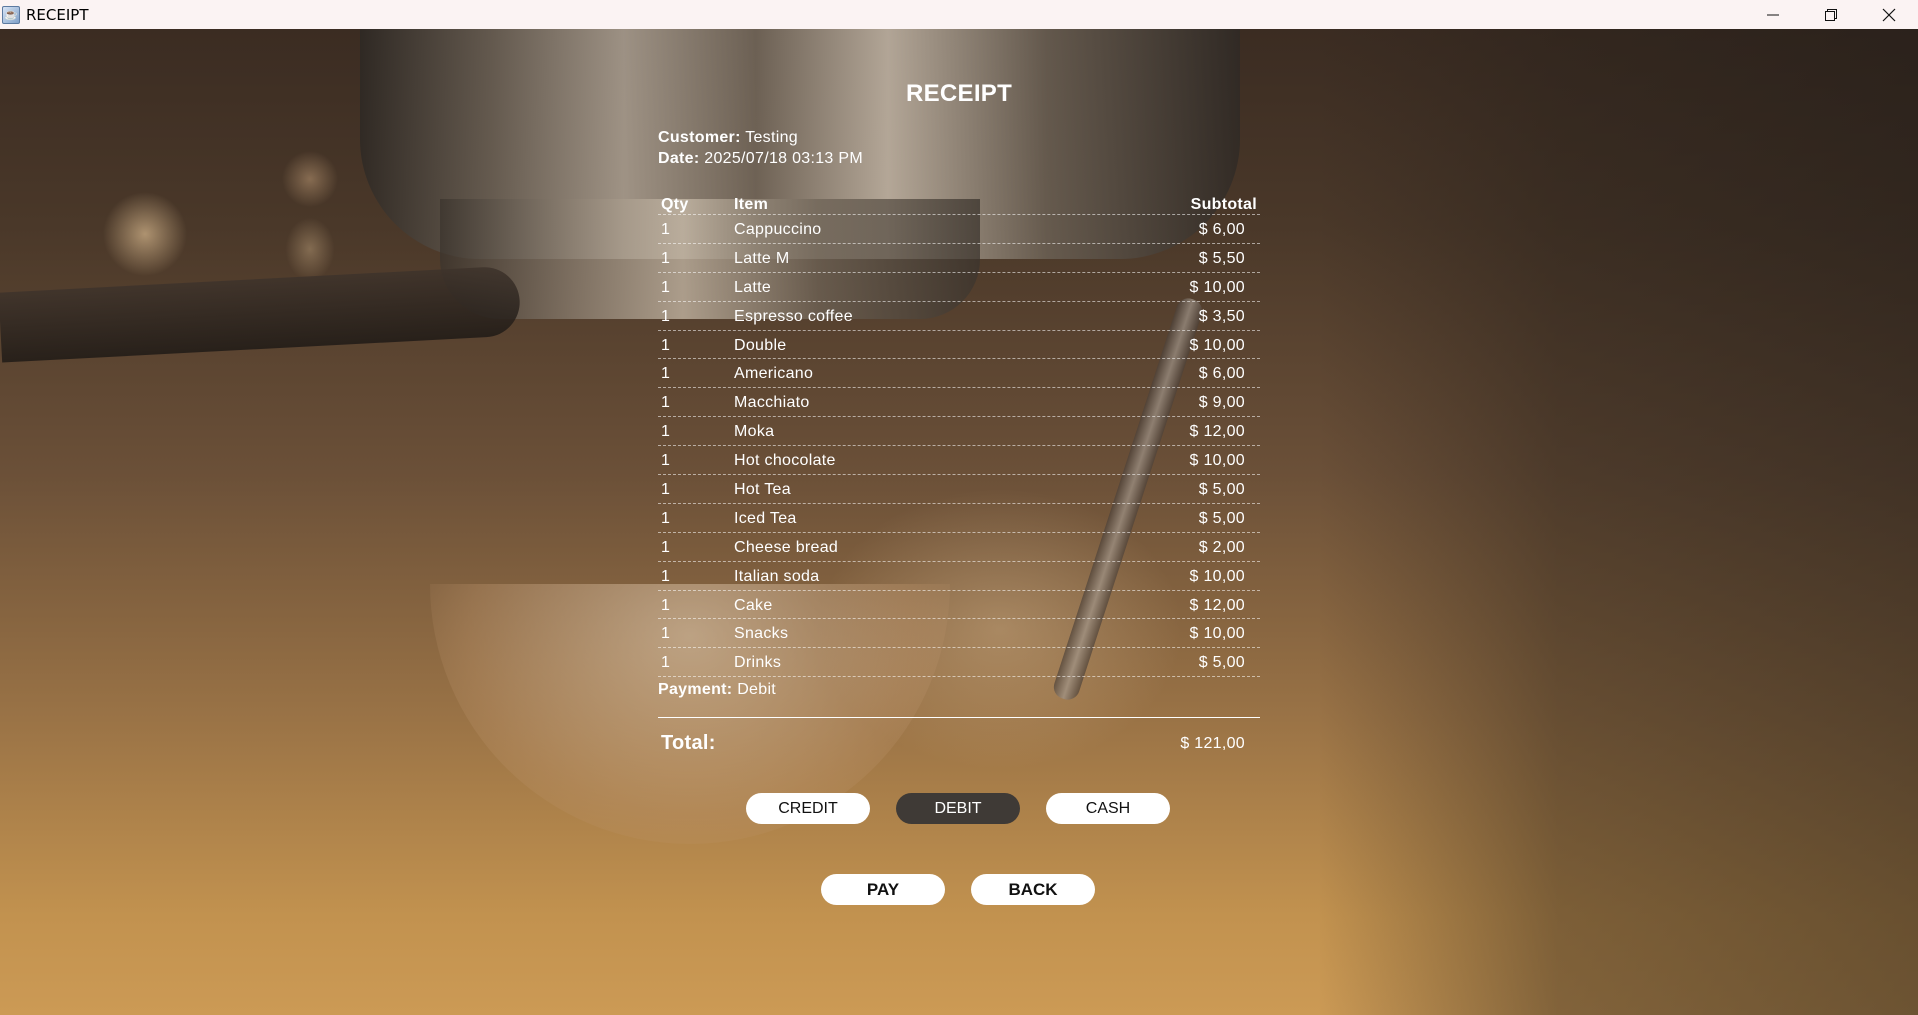 This screenshot has height=1015, width=1918. Describe the element at coordinates (1221, 547) in the screenshot. I see `row-subtotal: $ 2,00` at that location.